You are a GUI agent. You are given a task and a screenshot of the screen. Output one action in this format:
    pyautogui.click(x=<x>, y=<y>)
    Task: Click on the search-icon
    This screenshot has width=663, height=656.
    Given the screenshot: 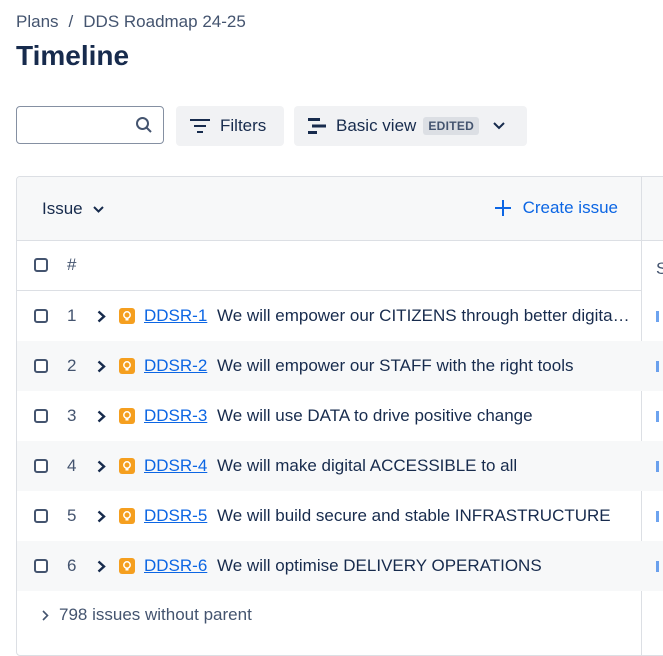 What is the action you would take?
    pyautogui.click(x=144, y=125)
    